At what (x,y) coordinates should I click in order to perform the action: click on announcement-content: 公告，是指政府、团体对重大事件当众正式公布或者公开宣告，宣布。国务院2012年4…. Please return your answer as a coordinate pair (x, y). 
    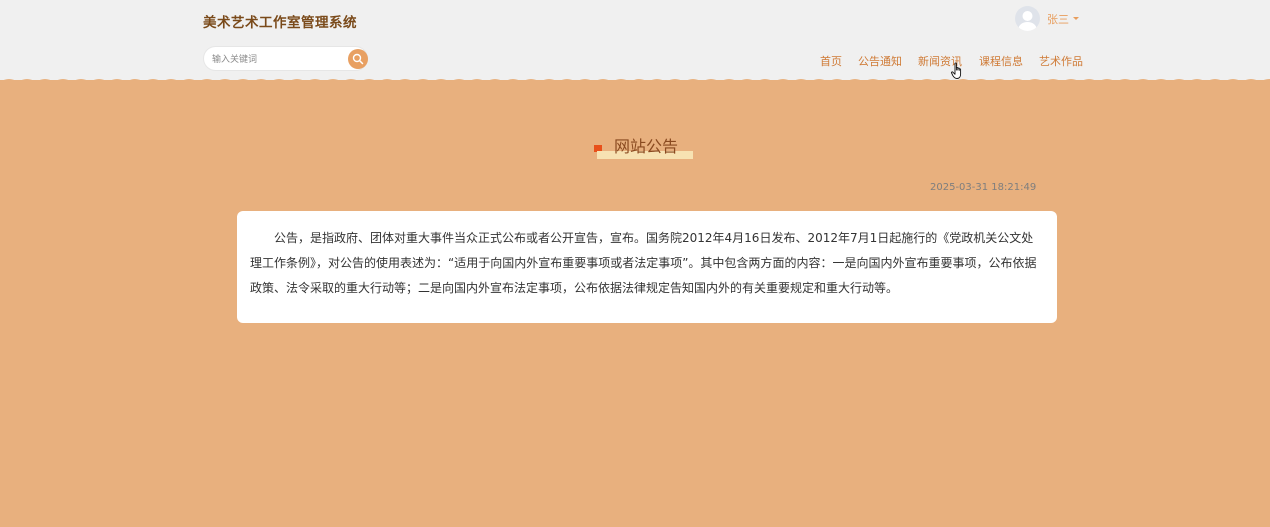
    Looking at the image, I should click on (643, 263).